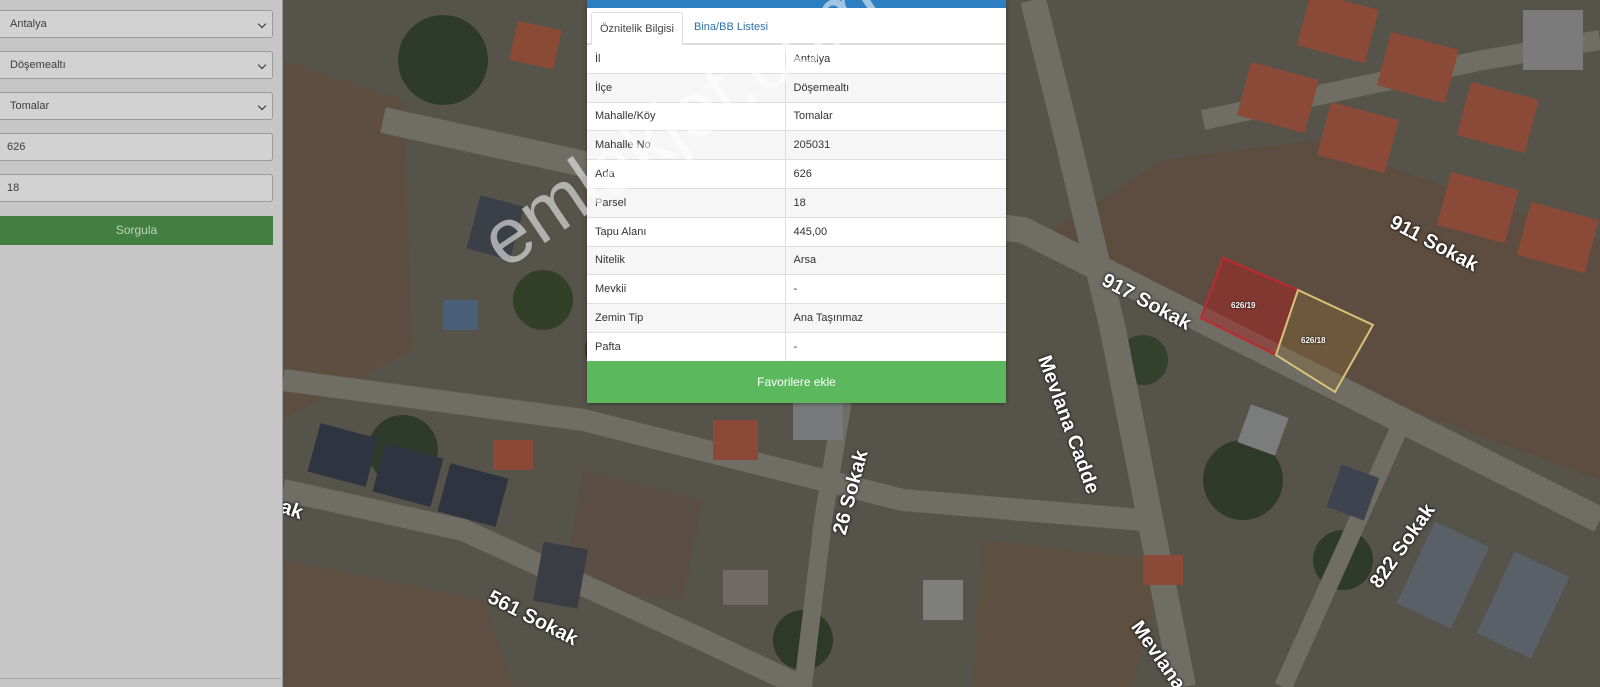 The width and height of the screenshot is (1600, 687). What do you see at coordinates (686, 174) in the screenshot?
I see `attribute-key: Ada` at bounding box center [686, 174].